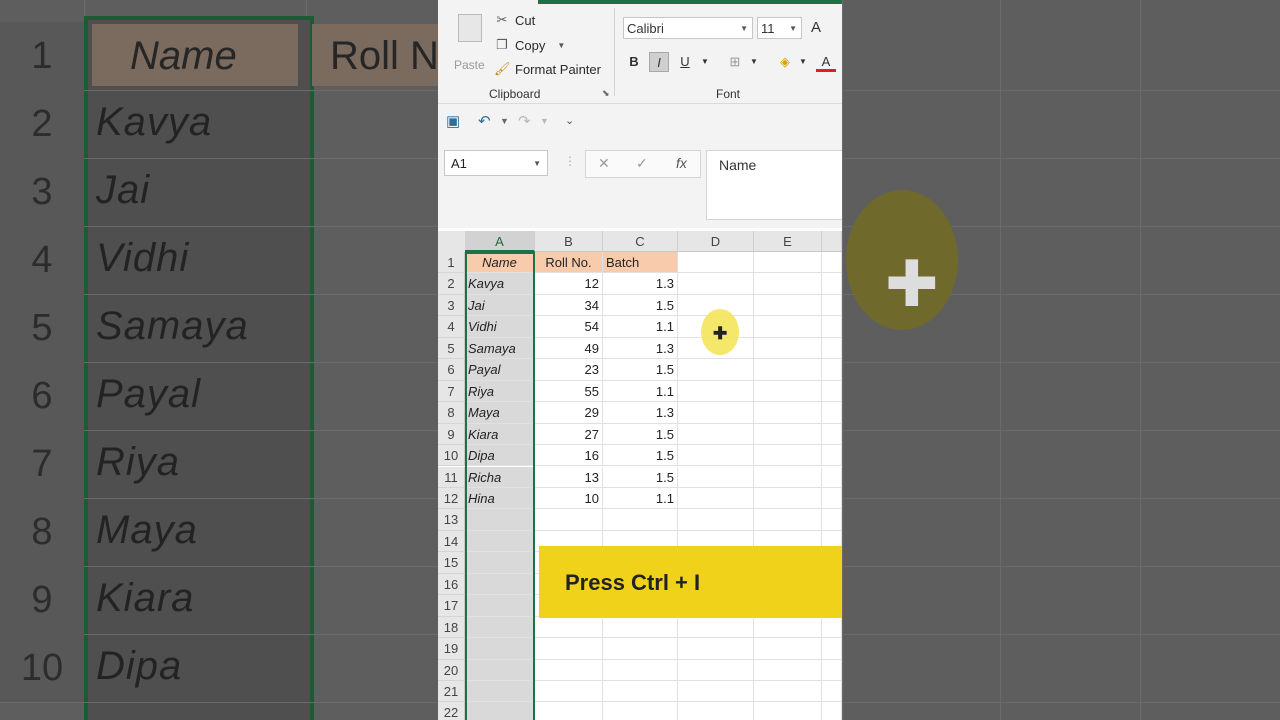  I want to click on row-header-17: 17, so click(451, 606).